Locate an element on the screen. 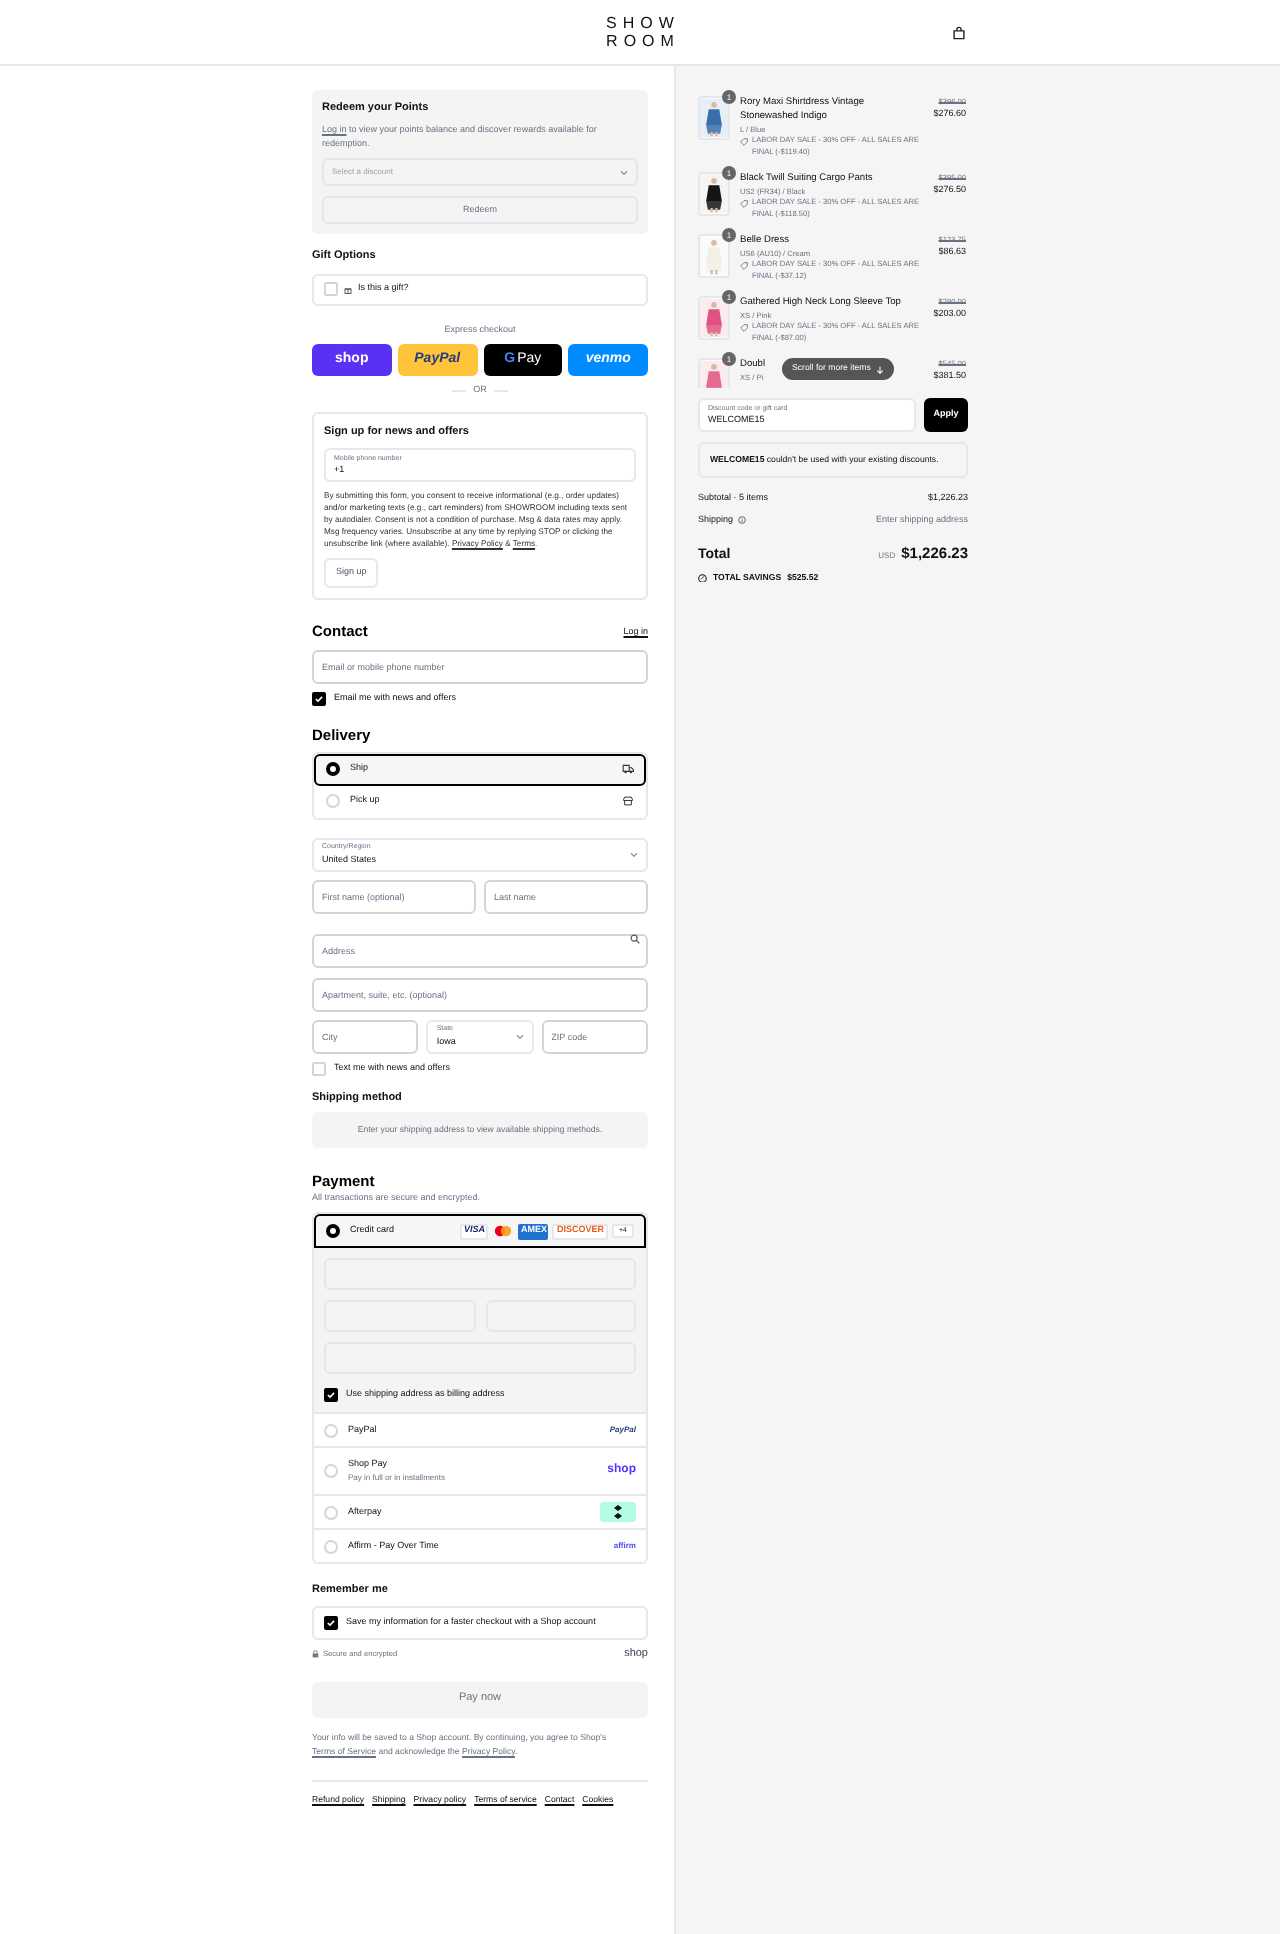 This screenshot has height=1934, width=1280. gift-icon is located at coordinates (348, 289).